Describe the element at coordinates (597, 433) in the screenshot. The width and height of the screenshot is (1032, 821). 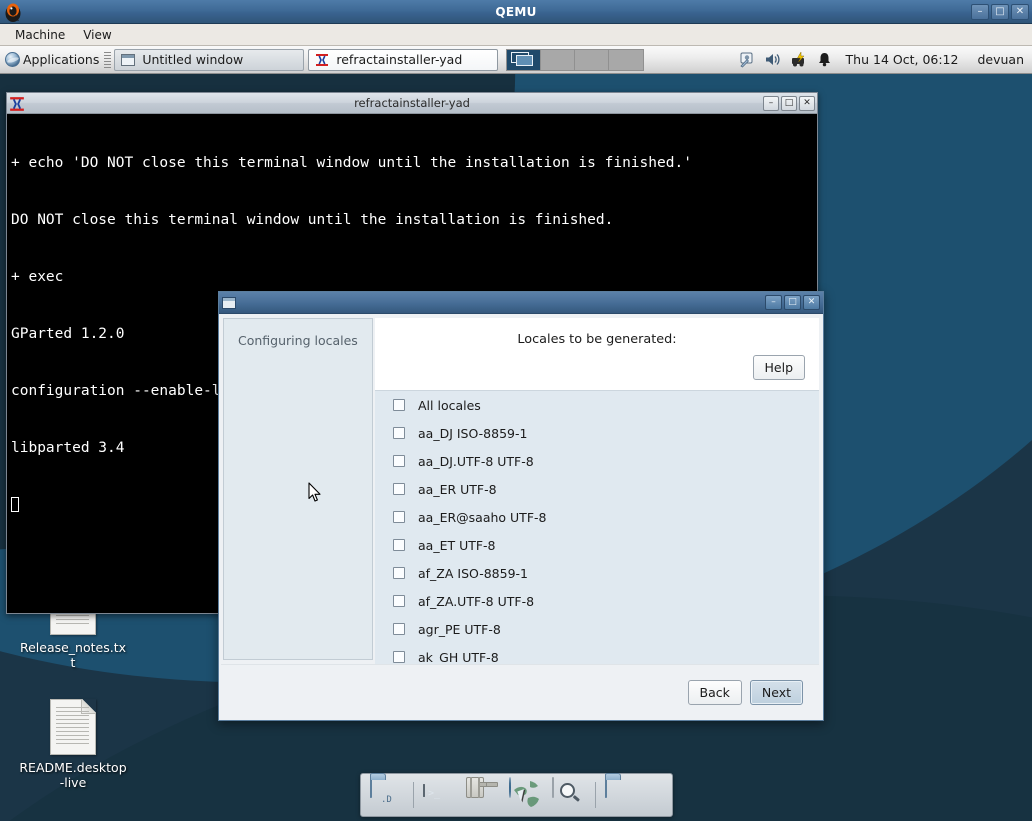
I see `locale-list-item: aa_DJ ISO-8859-1` at that location.